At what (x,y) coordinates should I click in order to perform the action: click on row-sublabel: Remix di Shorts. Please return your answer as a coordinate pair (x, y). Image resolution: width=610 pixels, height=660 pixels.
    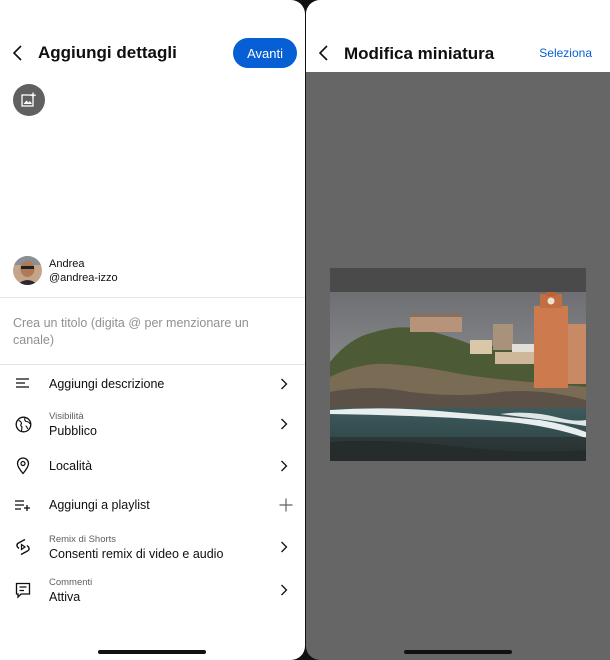
    Looking at the image, I should click on (83, 539).